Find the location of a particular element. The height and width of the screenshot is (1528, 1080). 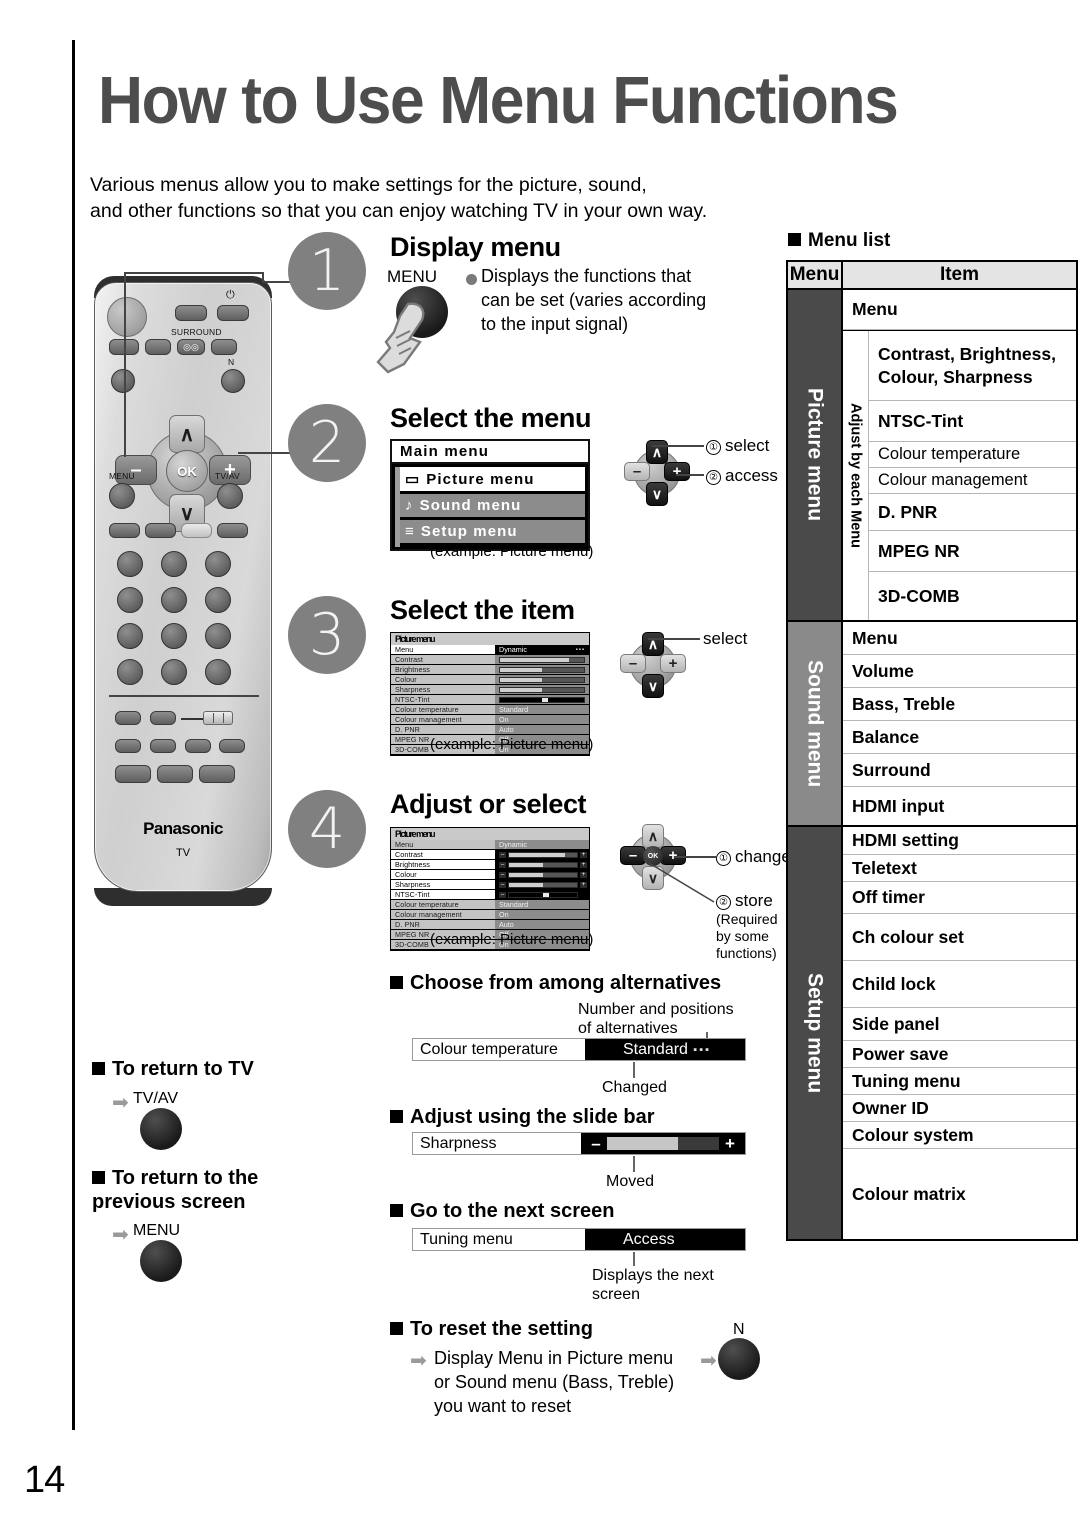

slidebar-control: – + is located at coordinates (663, 1143).